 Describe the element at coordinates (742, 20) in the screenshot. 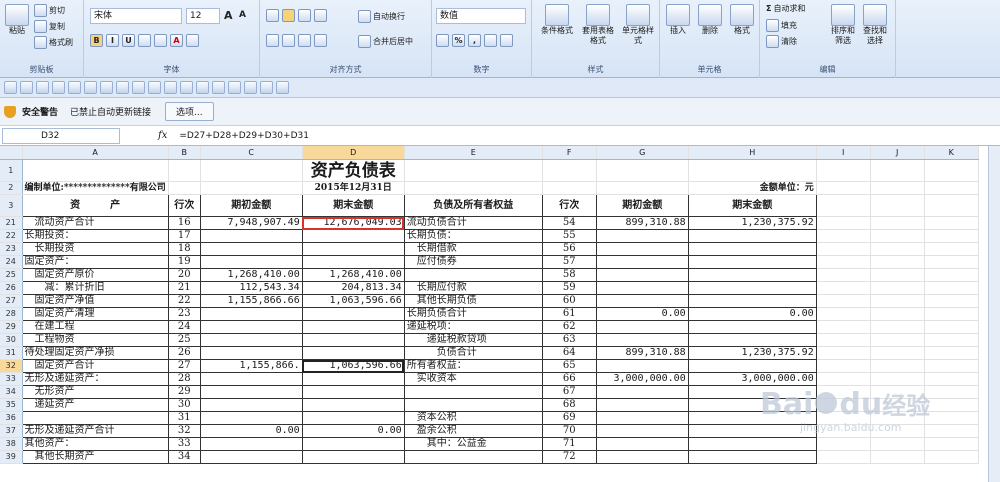

I see `format-button: 格式` at that location.